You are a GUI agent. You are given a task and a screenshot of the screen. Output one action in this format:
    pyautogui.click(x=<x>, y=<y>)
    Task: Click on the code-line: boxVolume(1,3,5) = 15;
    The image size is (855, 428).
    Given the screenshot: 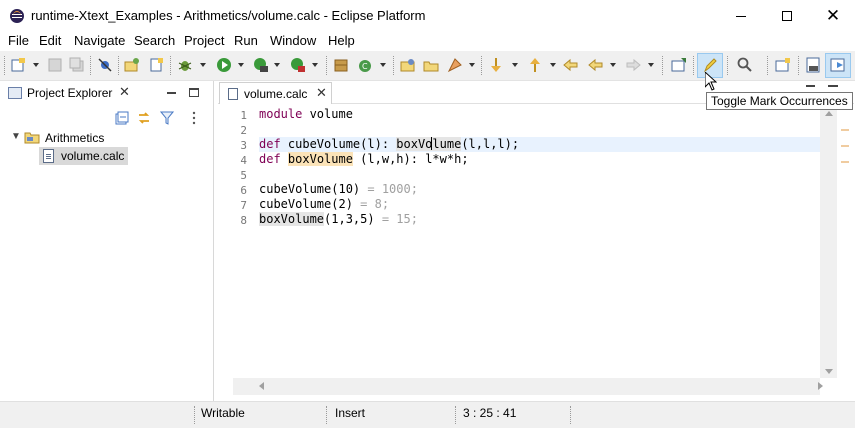 What is the action you would take?
    pyautogui.click(x=338, y=219)
    